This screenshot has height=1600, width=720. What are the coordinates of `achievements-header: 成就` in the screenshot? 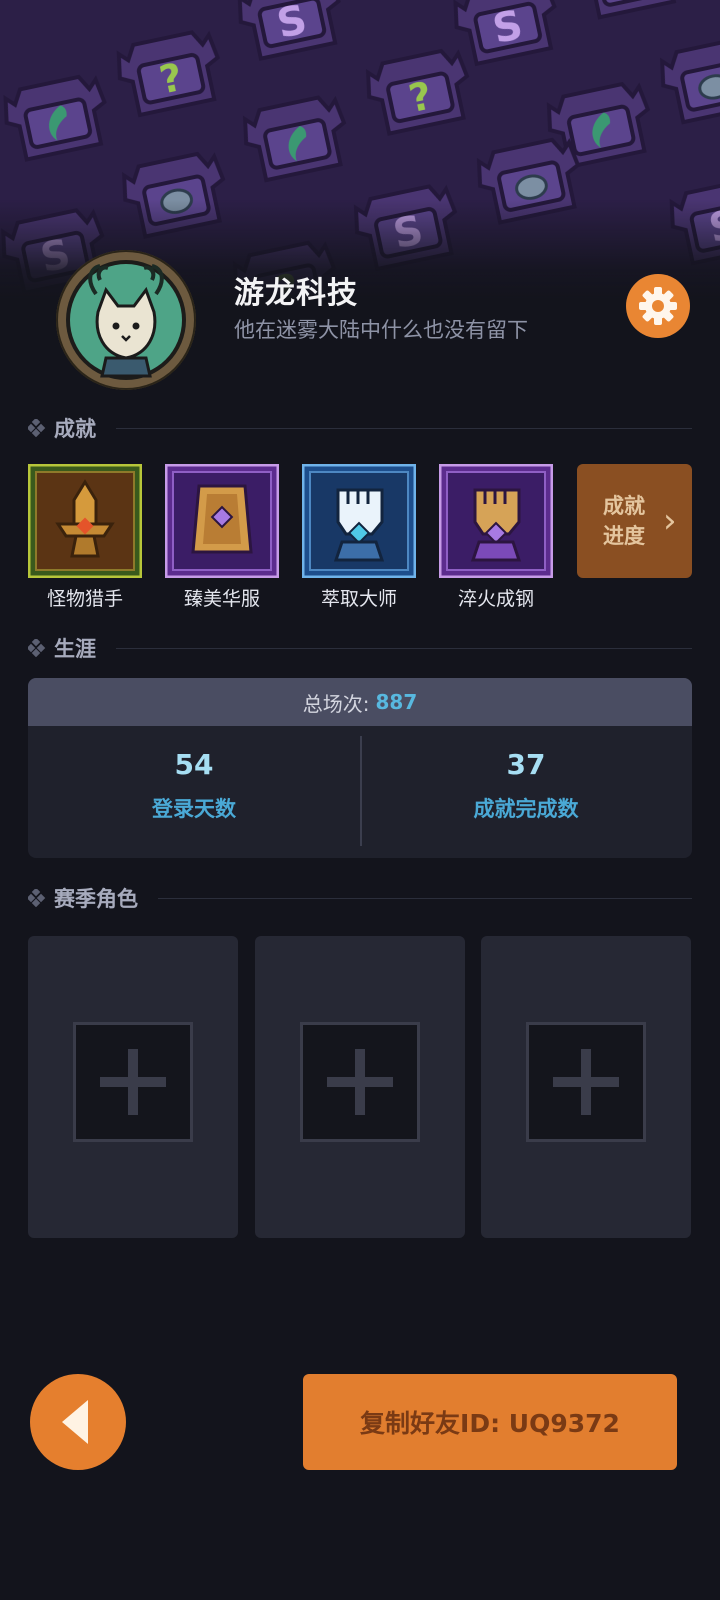 It's located at (360, 428).